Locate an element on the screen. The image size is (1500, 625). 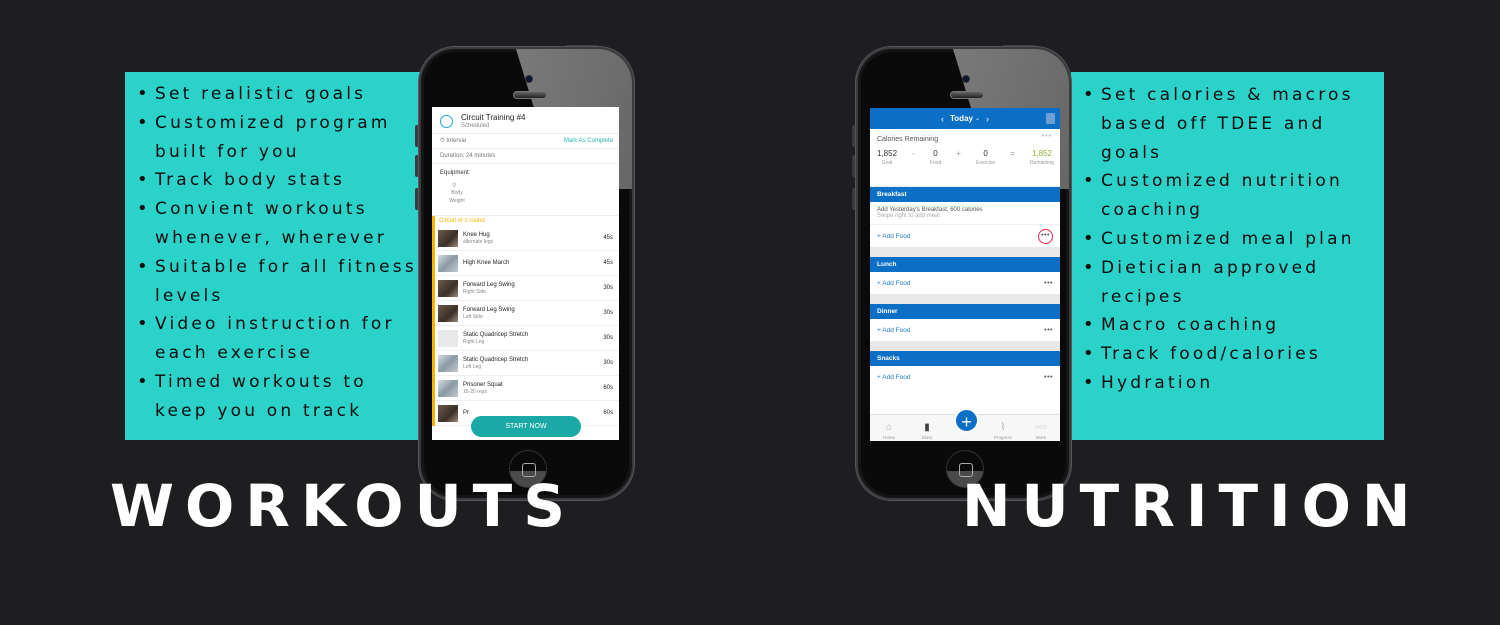
feature-item: Customized nutrition coaching is located at coordinates (1227, 196).